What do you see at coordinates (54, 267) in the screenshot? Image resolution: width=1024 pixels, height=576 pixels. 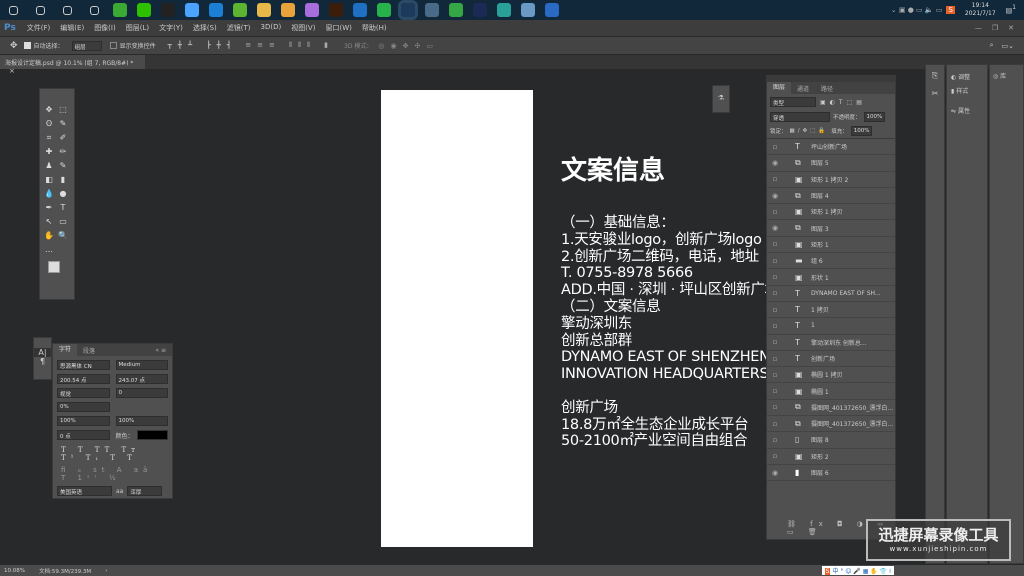 I see `foreground-color-swatch` at bounding box center [54, 267].